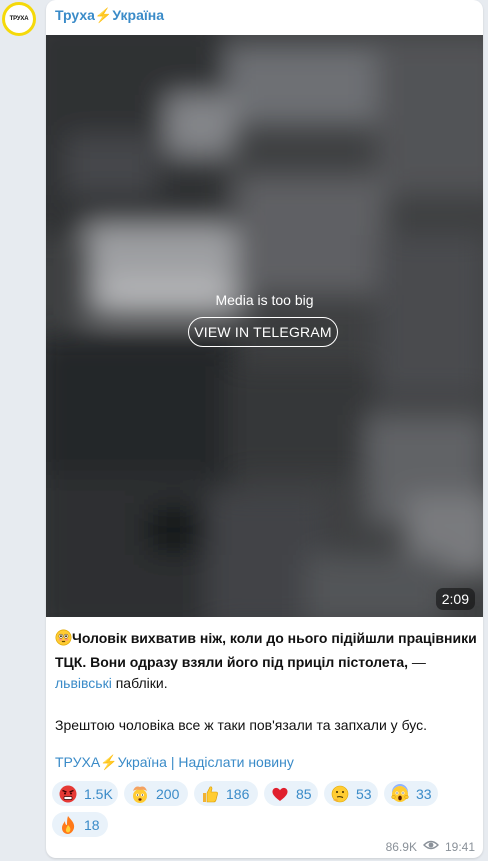 The image size is (488, 861). Describe the element at coordinates (68, 825) in the screenshot. I see `fire-icon` at that location.